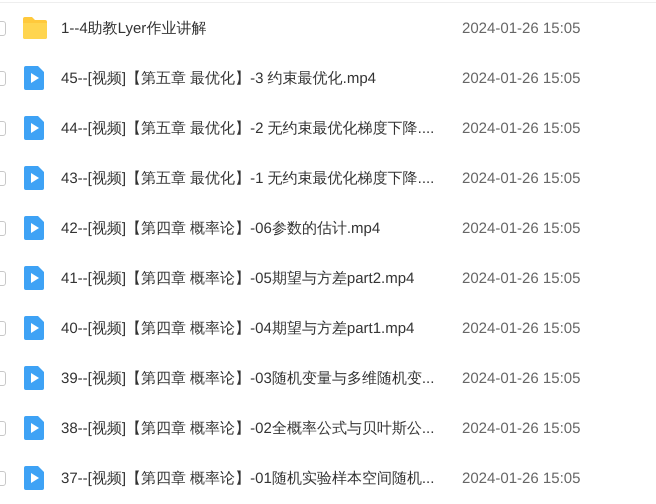  I want to click on folder-icon, so click(35, 28).